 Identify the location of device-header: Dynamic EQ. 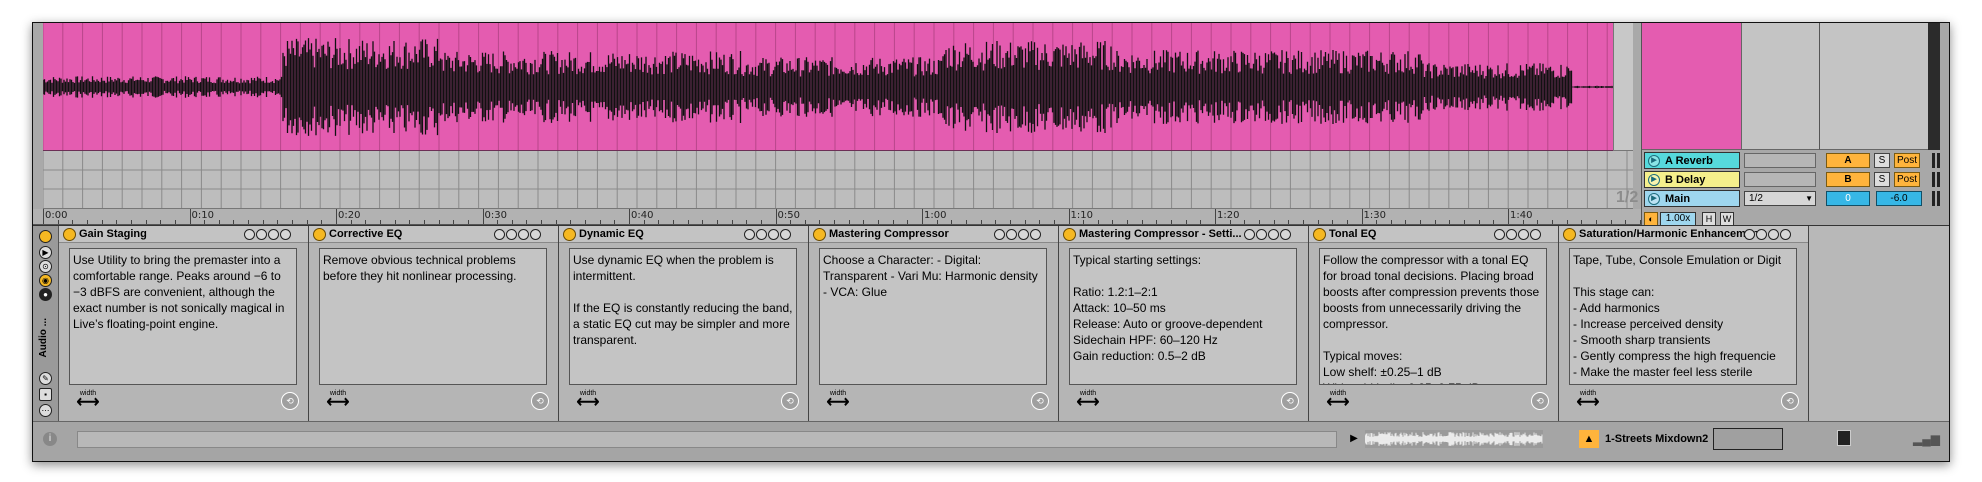
(683, 234).